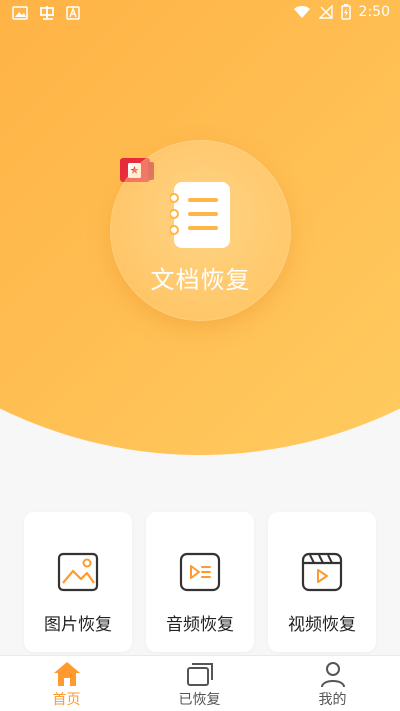  Describe the element at coordinates (200, 625) in the screenshot. I see `audio-recovery-label: 音频恢复` at that location.